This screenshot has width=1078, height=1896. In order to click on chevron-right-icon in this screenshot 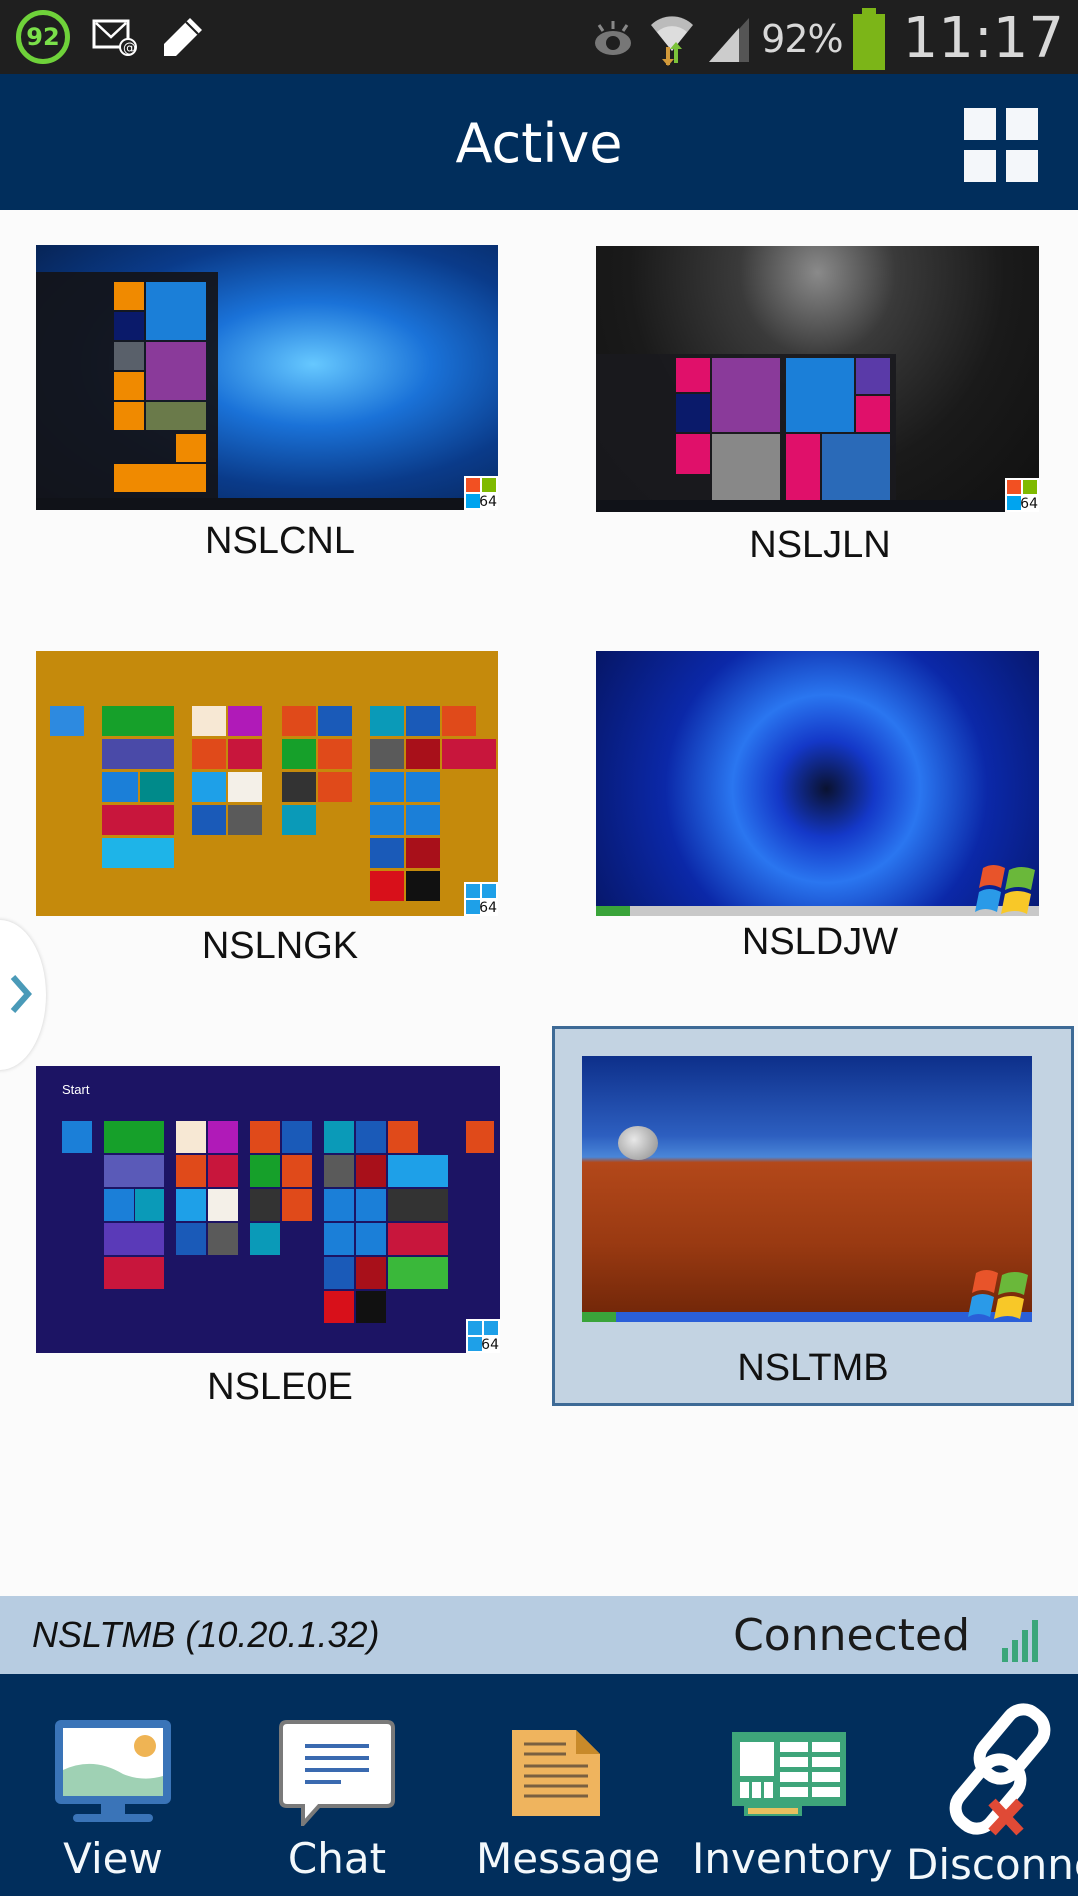, I will do `click(21, 994)`.